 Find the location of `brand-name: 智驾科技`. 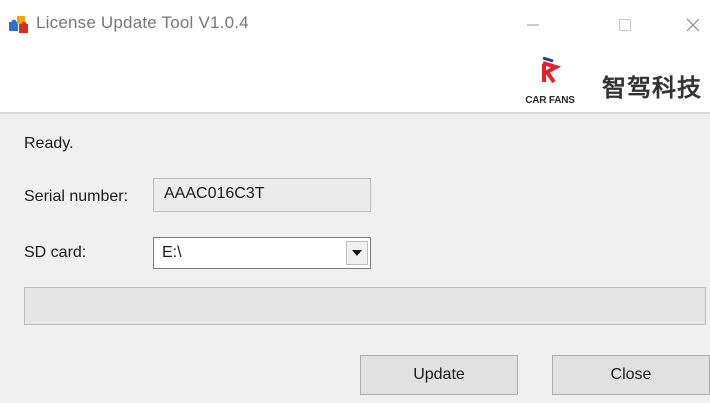

brand-name: 智驾科技 is located at coordinates (652, 88).